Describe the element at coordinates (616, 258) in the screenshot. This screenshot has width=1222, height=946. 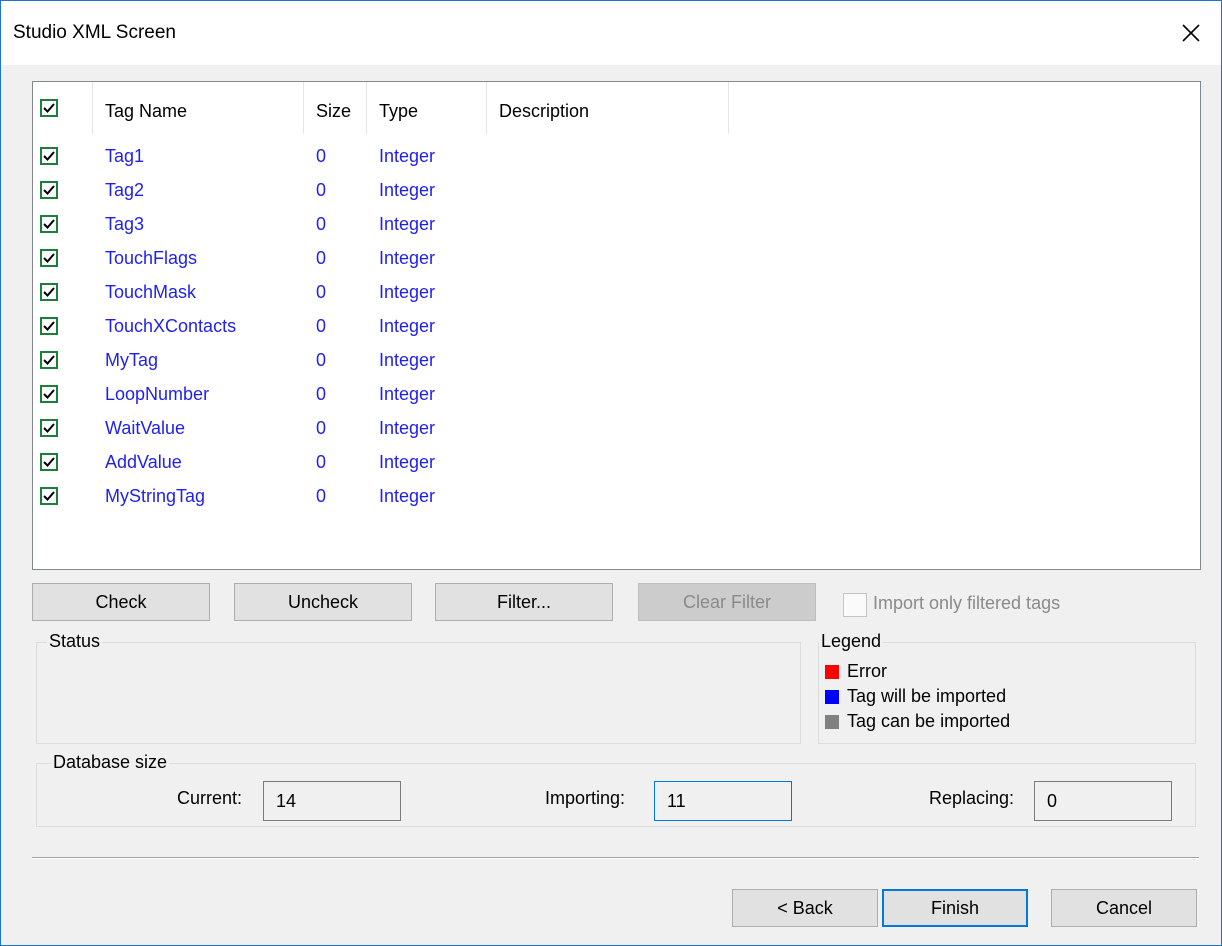
I see `table-row: TouchFlags 0 Integer` at that location.